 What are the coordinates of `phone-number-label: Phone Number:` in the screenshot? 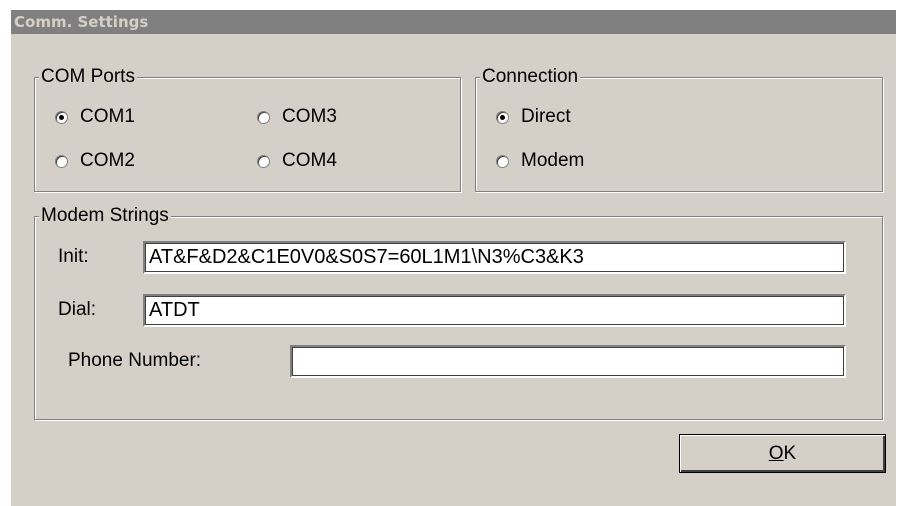 It's located at (135, 360).